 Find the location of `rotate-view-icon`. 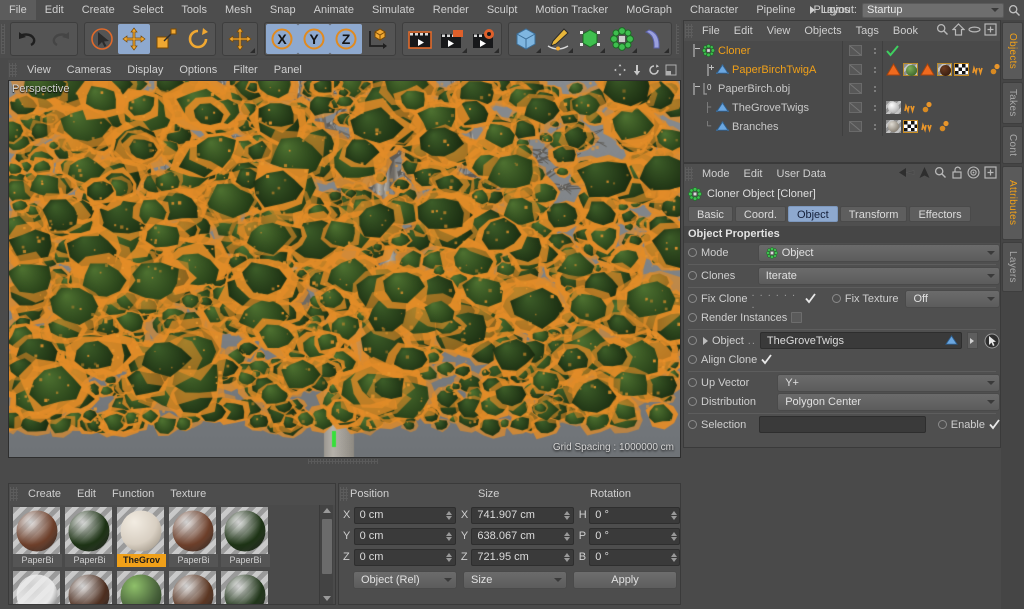

rotate-view-icon is located at coordinates (654, 70).